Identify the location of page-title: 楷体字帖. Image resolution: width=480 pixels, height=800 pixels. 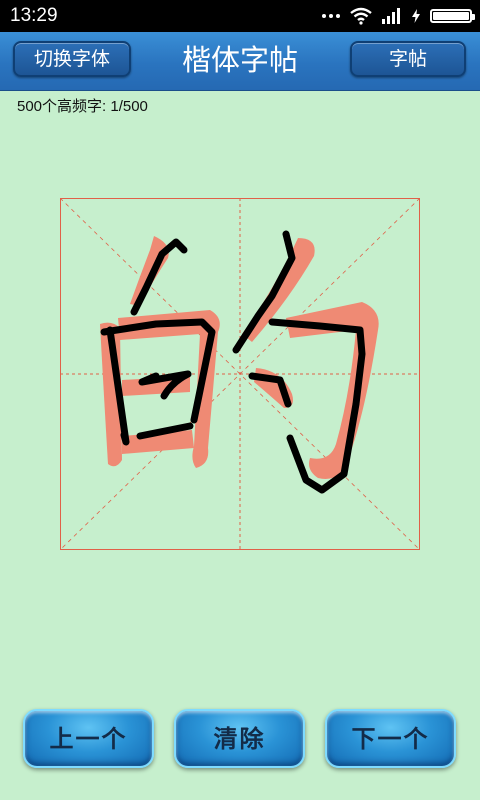
(239, 60).